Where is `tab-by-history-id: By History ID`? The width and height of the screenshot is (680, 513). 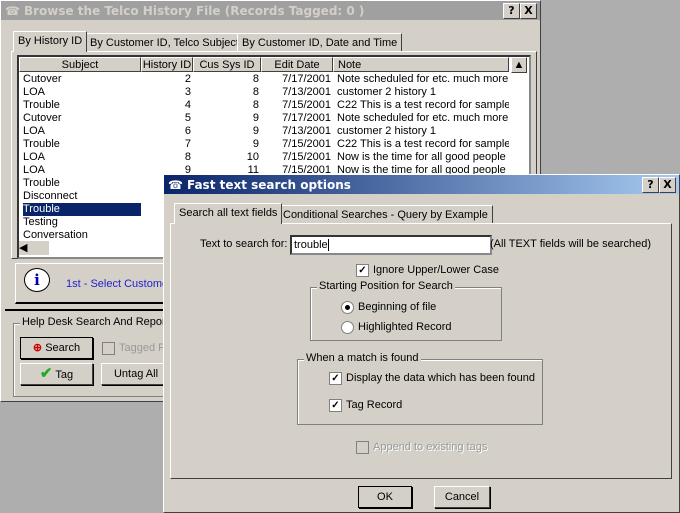 tab-by-history-id: By History ID is located at coordinates (50, 41).